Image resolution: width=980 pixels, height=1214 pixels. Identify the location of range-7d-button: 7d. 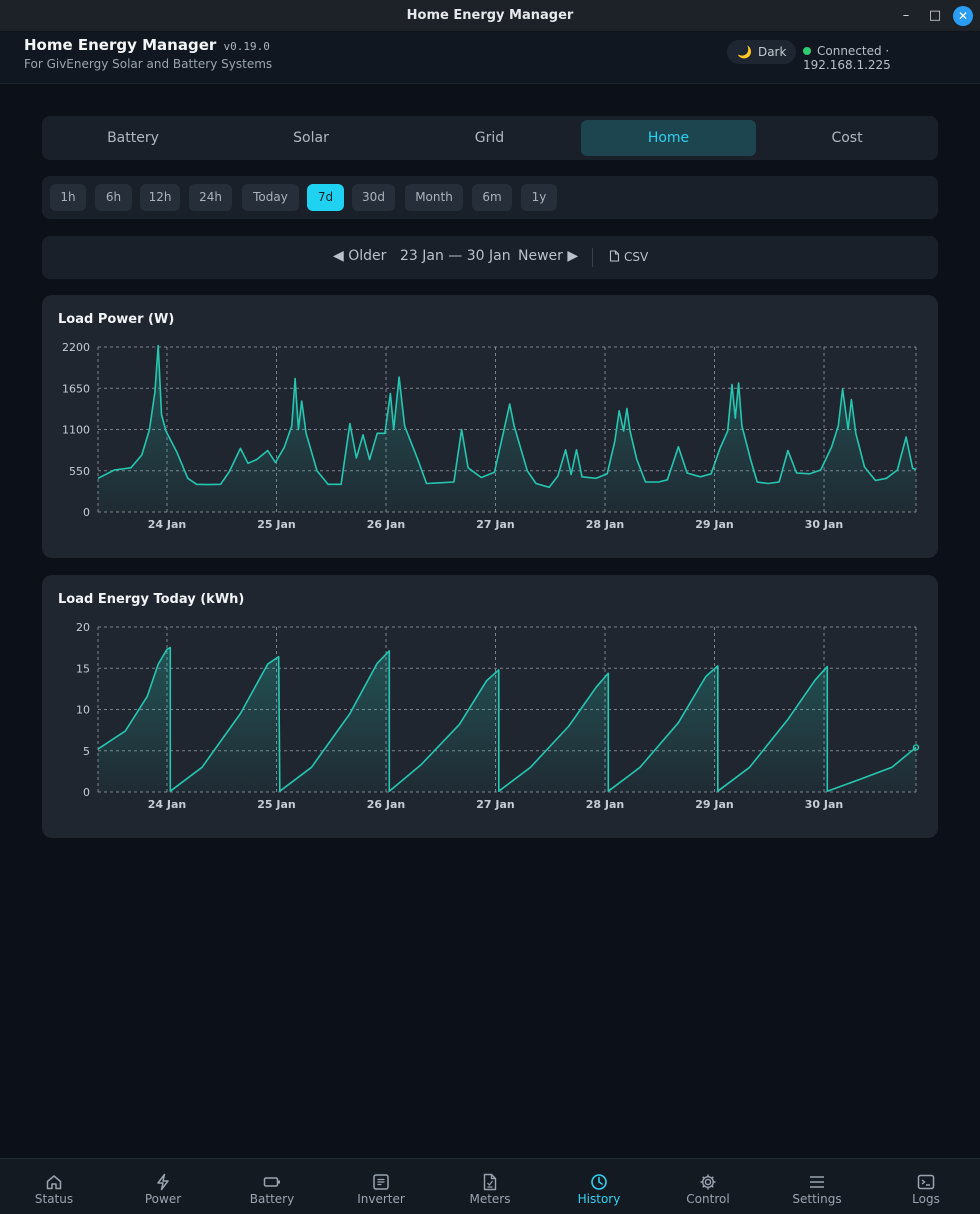
(325, 197).